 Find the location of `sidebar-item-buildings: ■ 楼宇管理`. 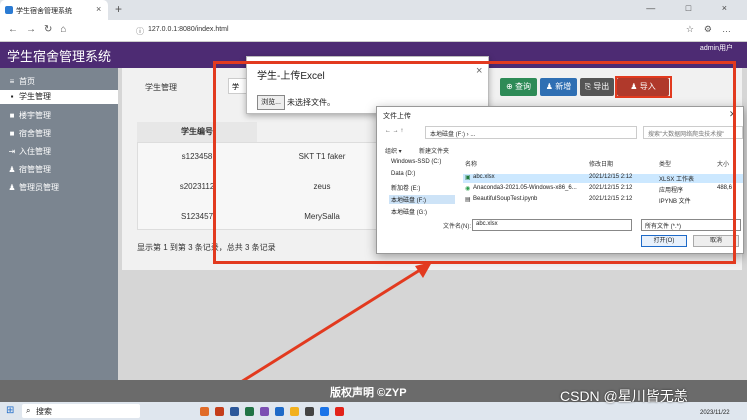

sidebar-item-buildings: ■ 楼宇管理 is located at coordinates (29, 115).